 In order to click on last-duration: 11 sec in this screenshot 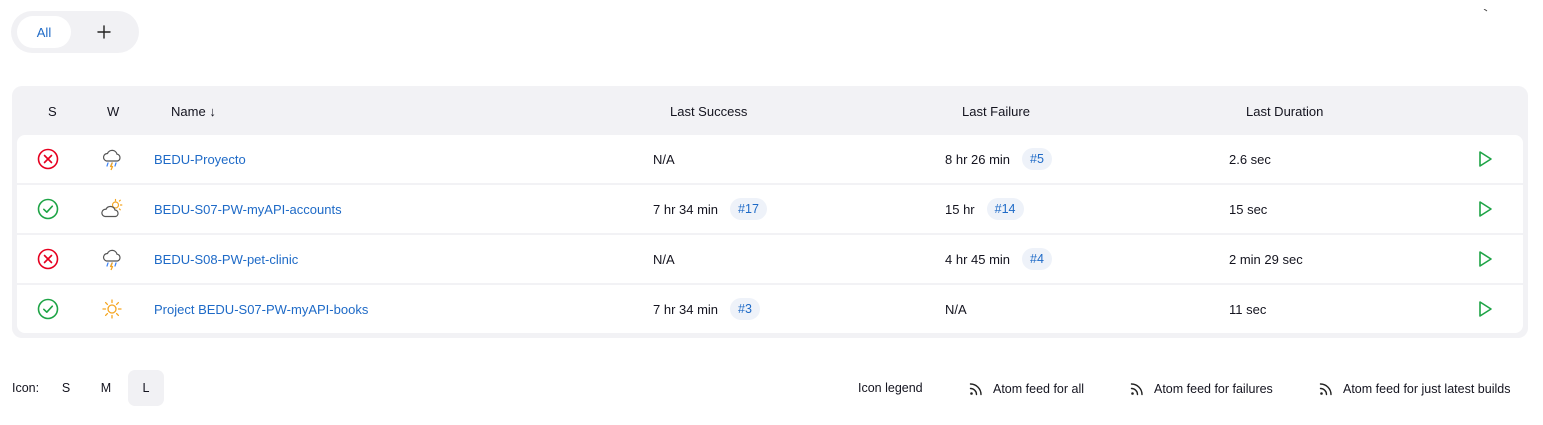, I will do `click(1248, 309)`.